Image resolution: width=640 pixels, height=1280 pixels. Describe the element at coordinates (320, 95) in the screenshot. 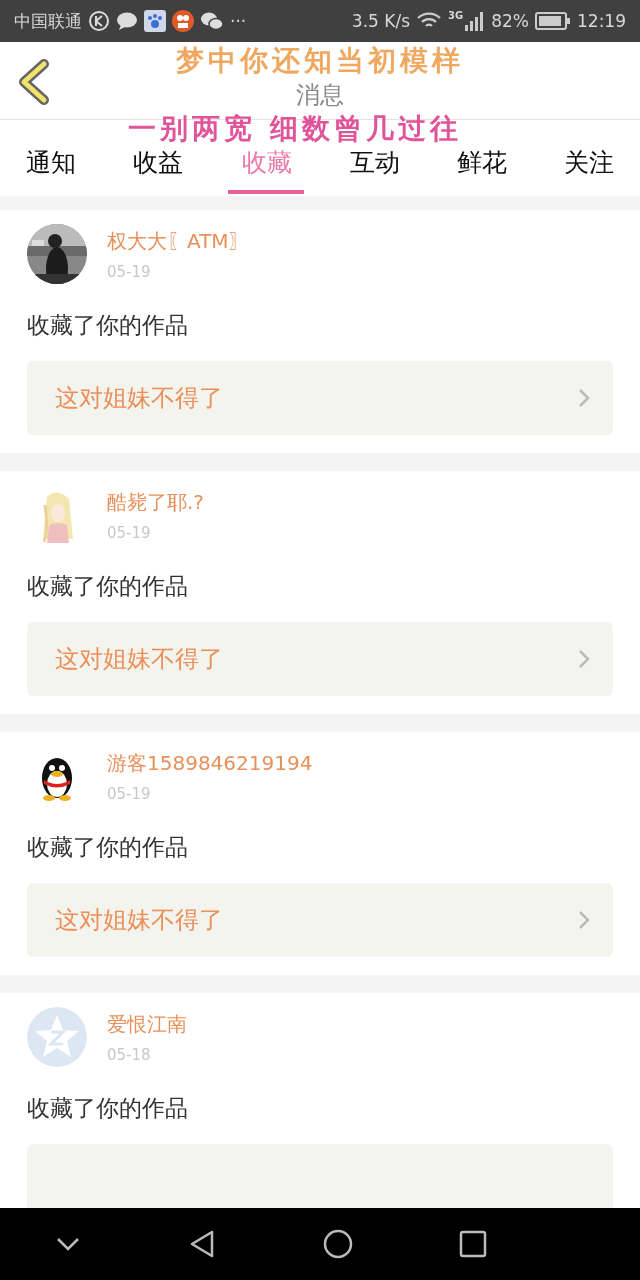

I see `page-title: 消息` at that location.